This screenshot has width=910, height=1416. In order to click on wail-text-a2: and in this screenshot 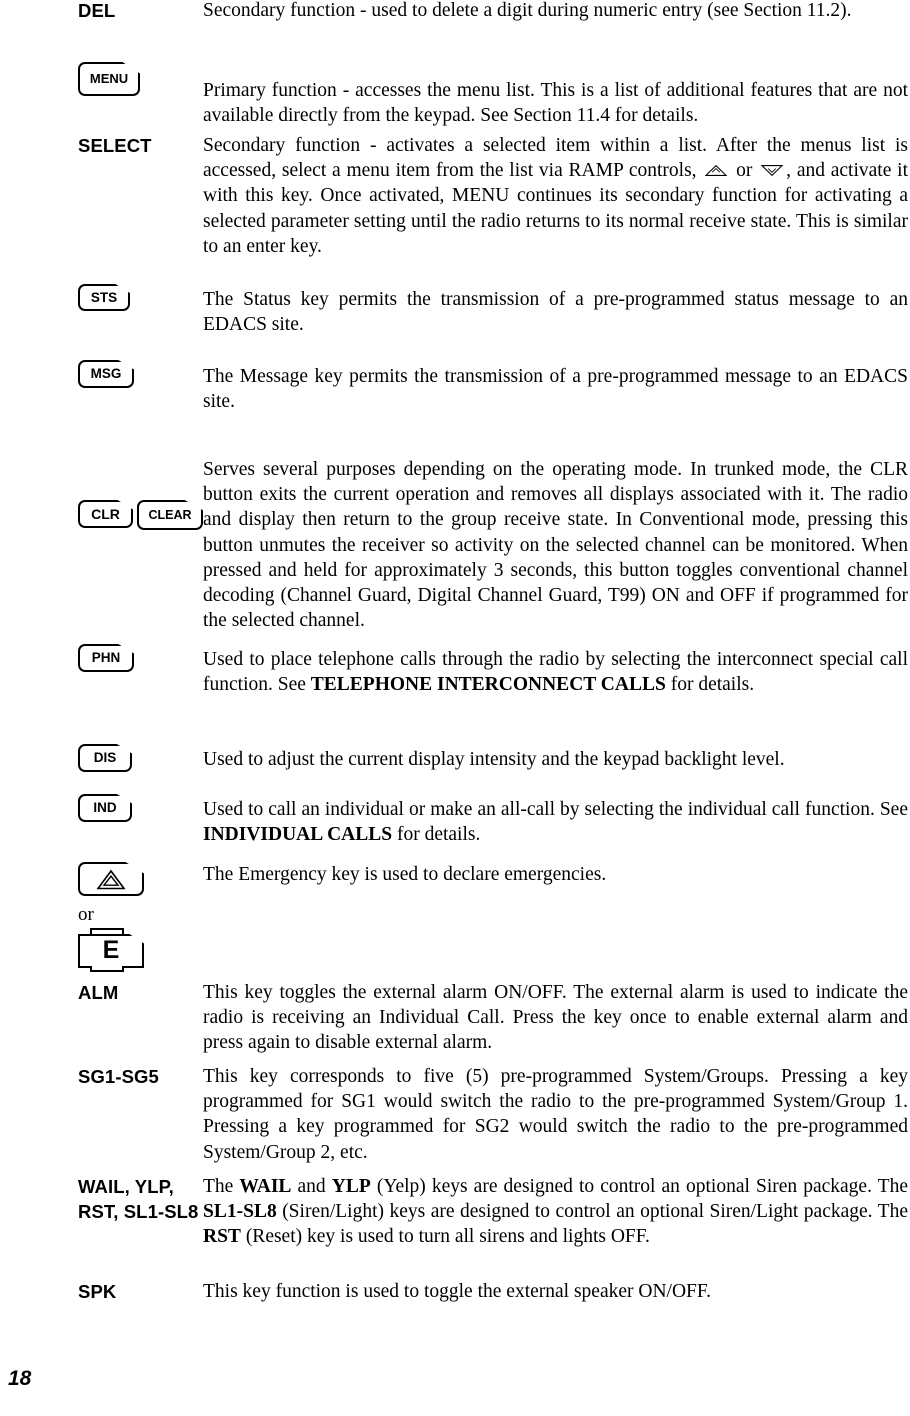, I will do `click(311, 1186)`.